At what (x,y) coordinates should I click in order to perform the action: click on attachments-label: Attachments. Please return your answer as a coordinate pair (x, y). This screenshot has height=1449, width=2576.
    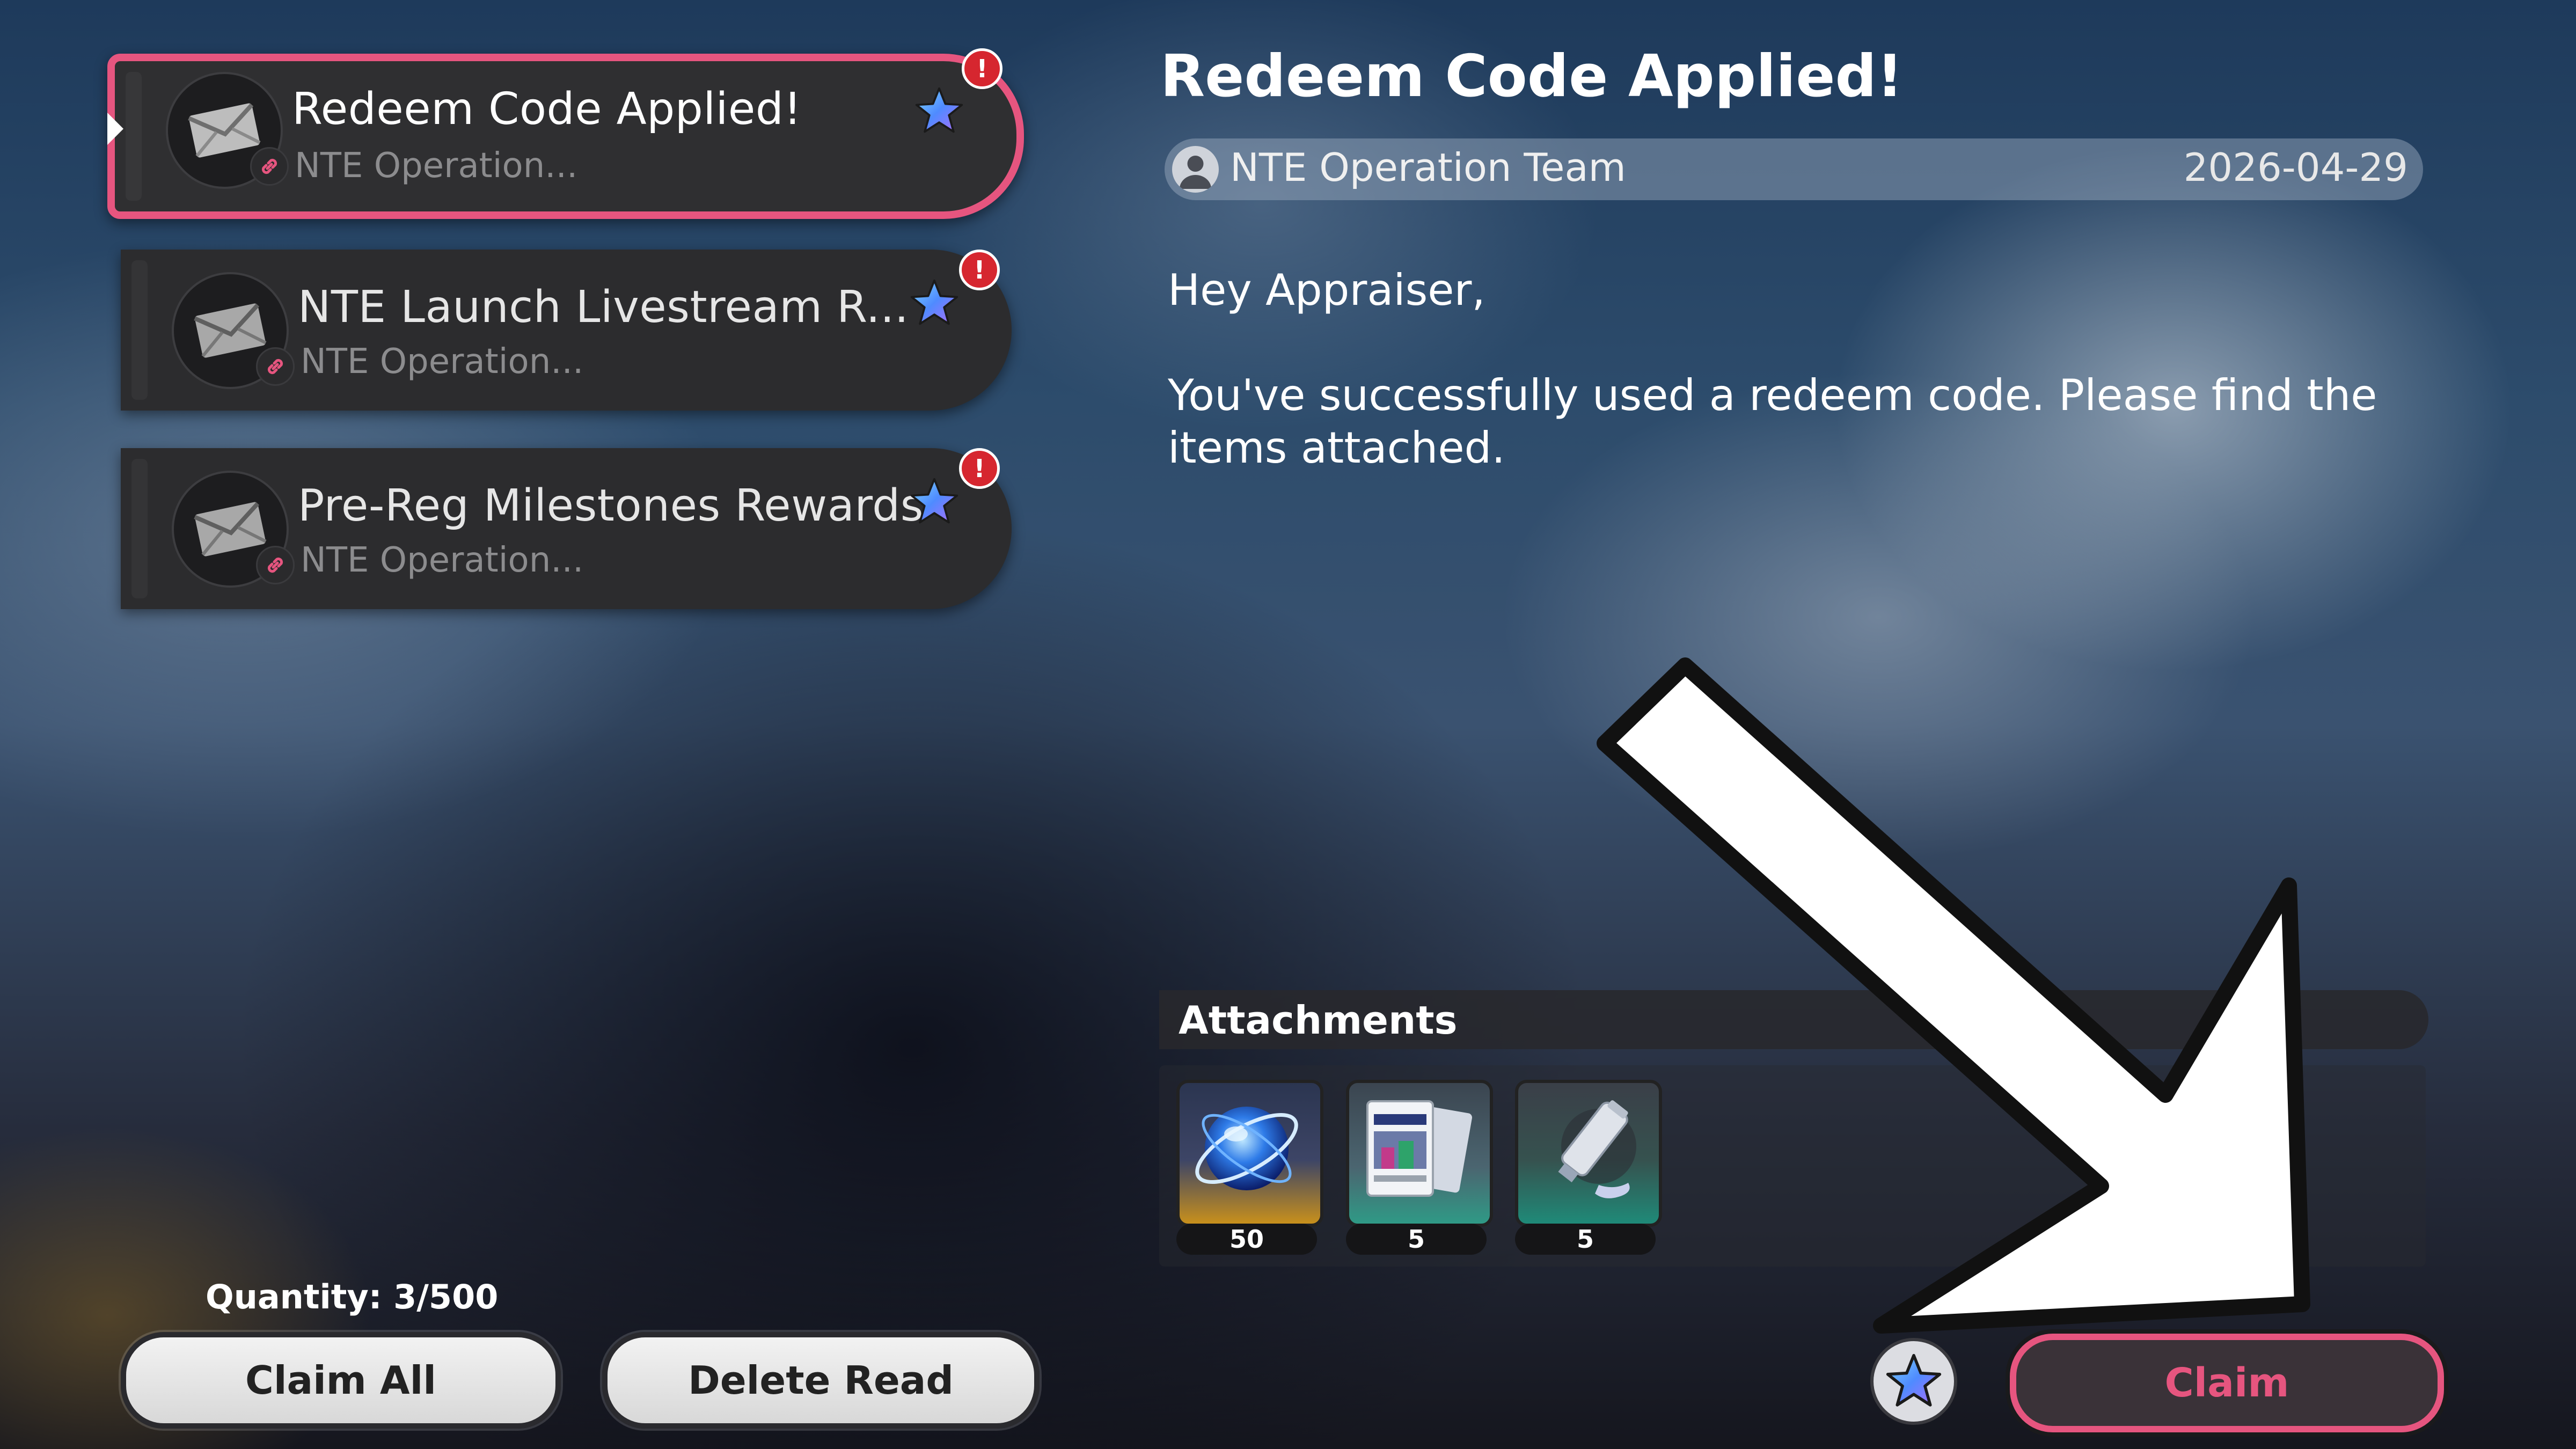
    Looking at the image, I should click on (1318, 1020).